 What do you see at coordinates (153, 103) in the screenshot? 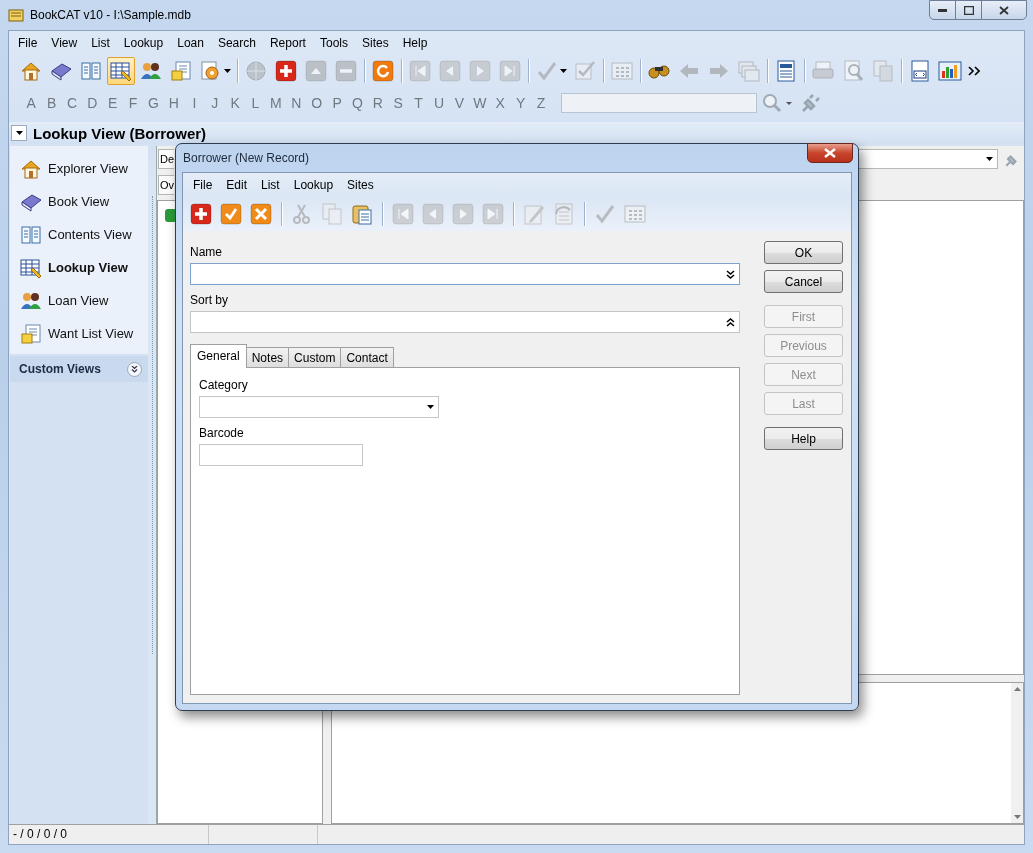
I see `letter-link: G` at bounding box center [153, 103].